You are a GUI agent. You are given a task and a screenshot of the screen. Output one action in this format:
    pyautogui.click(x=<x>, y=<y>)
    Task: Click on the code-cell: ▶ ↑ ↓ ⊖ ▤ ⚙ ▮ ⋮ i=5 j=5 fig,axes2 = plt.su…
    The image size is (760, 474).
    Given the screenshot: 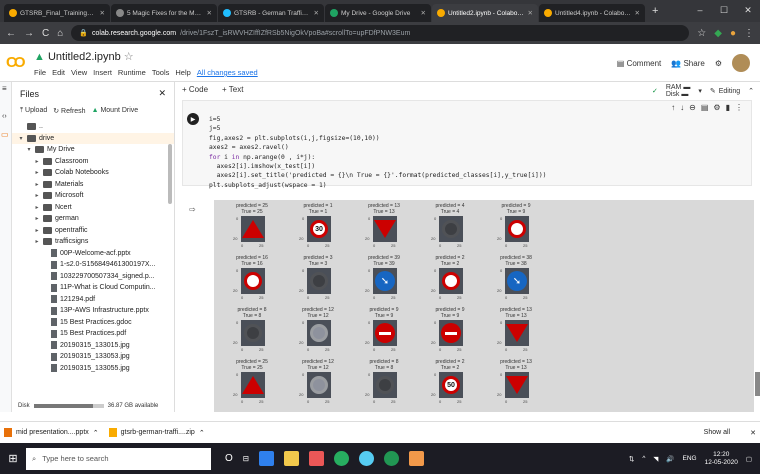 What is the action you would take?
    pyautogui.click(x=467, y=144)
    